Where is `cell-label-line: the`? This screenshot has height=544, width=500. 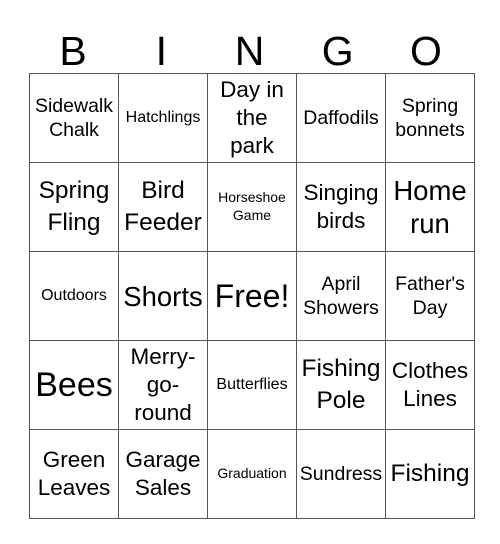 cell-label-line: the is located at coordinates (252, 117).